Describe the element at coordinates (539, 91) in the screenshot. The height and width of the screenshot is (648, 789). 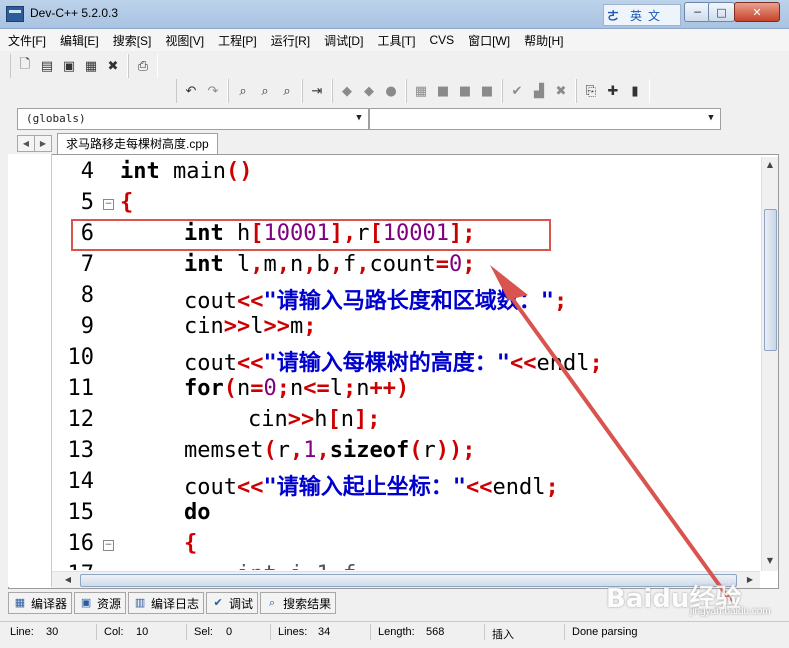
I see `chart-icon: ▟` at that location.